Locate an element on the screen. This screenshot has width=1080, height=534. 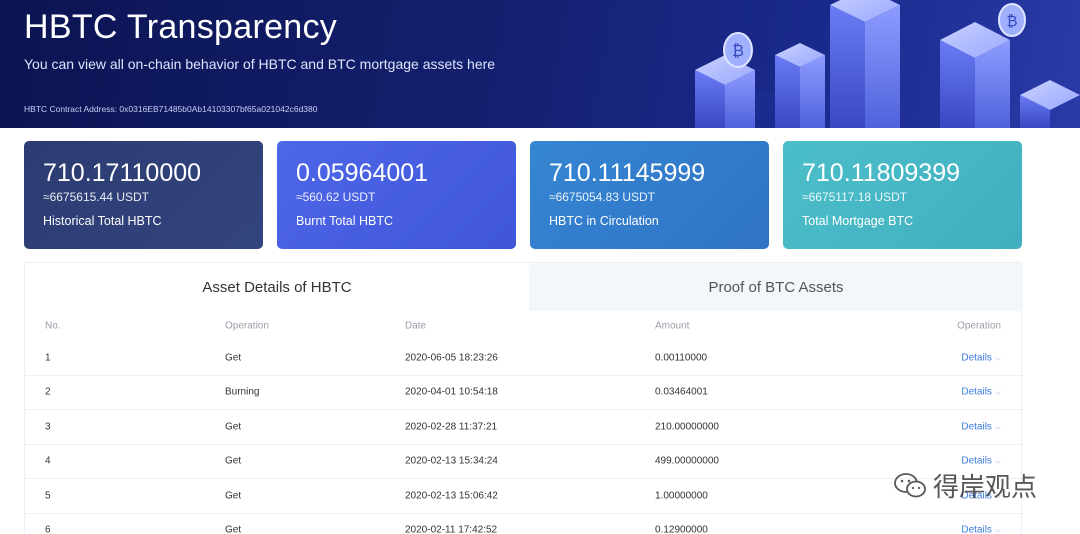
stat-value: 710.11145999 is located at coordinates (627, 173).